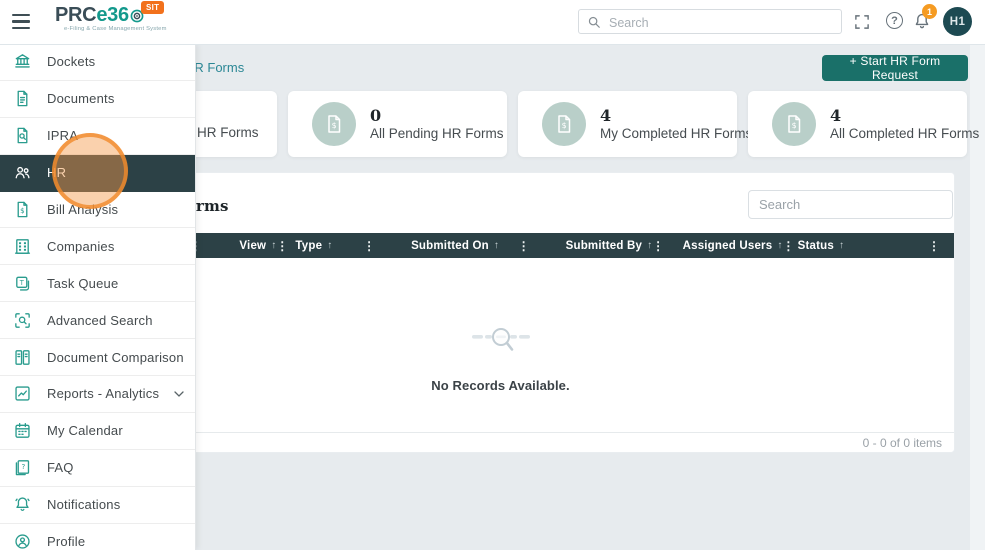  I want to click on svg-text: T, so click(22, 283).